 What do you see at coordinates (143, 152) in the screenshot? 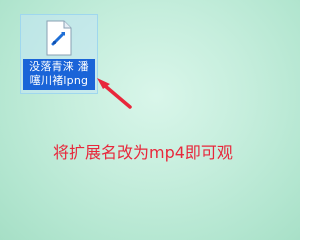
I see `instruction-text: 将扩展名改为mp4即可观` at bounding box center [143, 152].